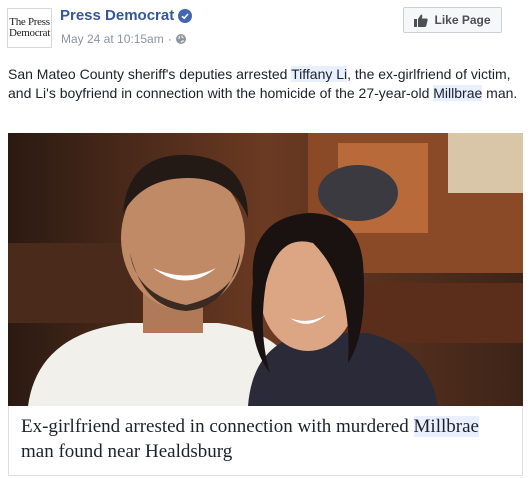 The width and height of the screenshot is (529, 478). I want to click on thumbs-up-icon, so click(421, 20).